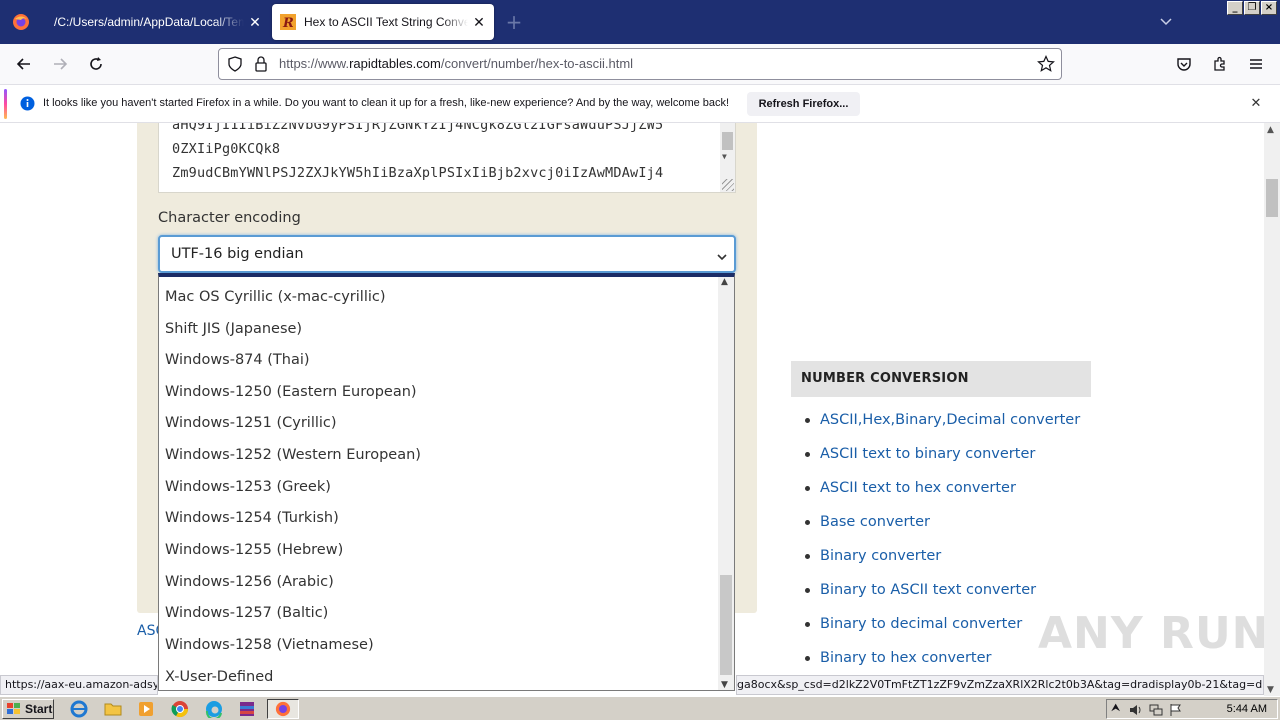  What do you see at coordinates (219, 677) in the screenshot?
I see `encoding-option: X-User-Defined` at bounding box center [219, 677].